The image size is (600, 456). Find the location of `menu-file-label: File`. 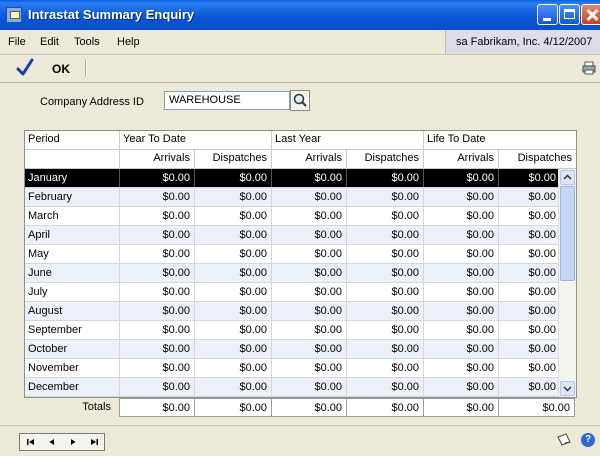

menu-file-label: File is located at coordinates (17, 42).